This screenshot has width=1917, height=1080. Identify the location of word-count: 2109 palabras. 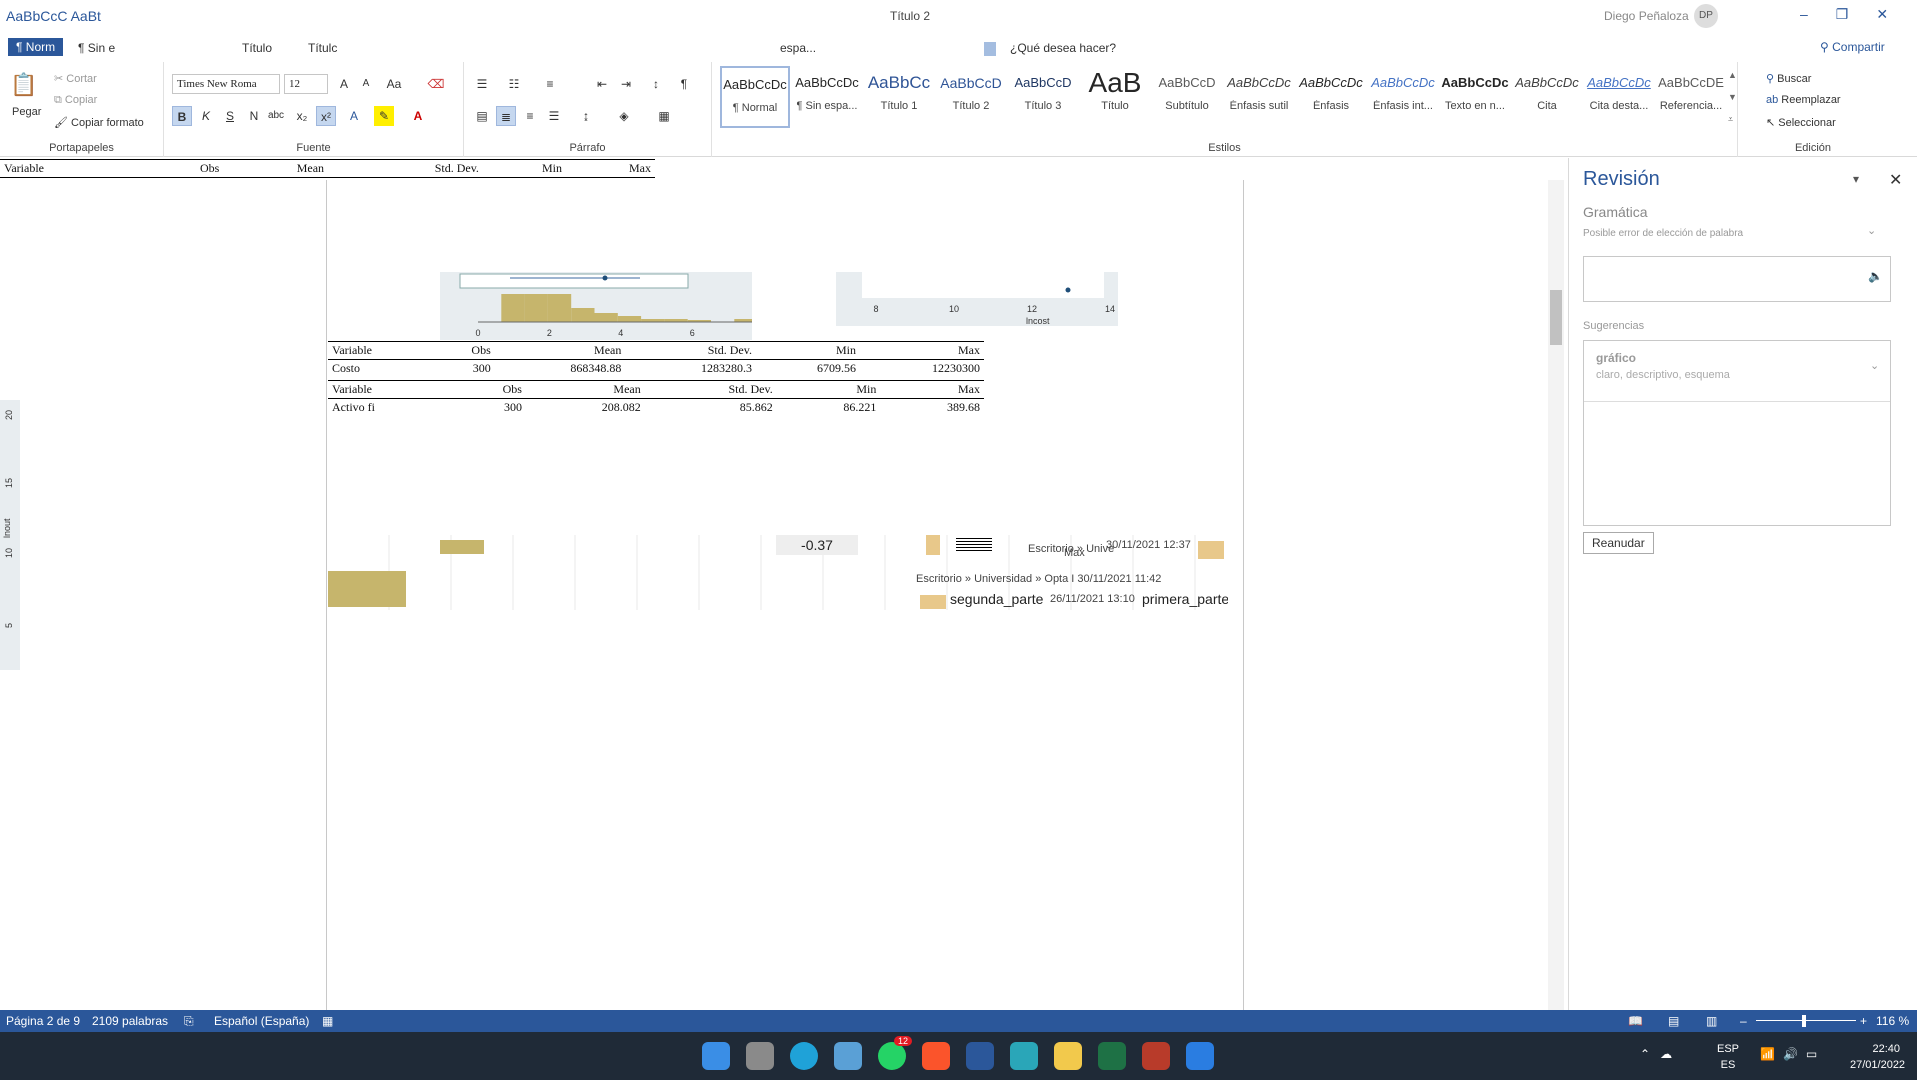
(130, 1021).